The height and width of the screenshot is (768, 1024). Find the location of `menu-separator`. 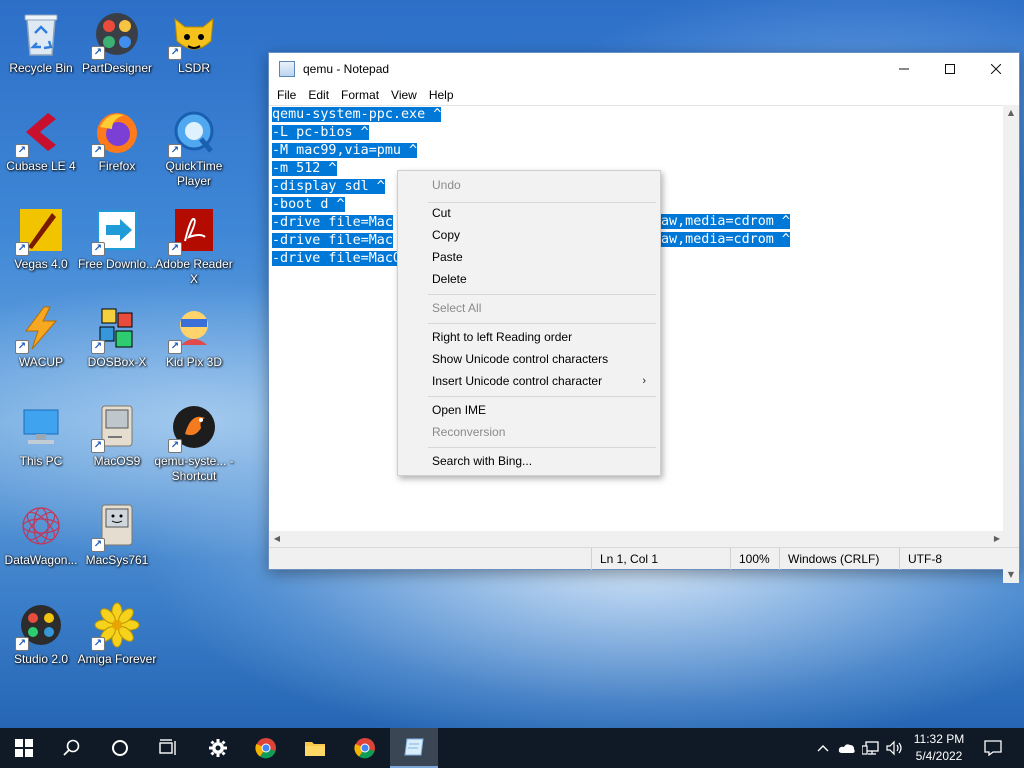

menu-separator is located at coordinates (542, 294).